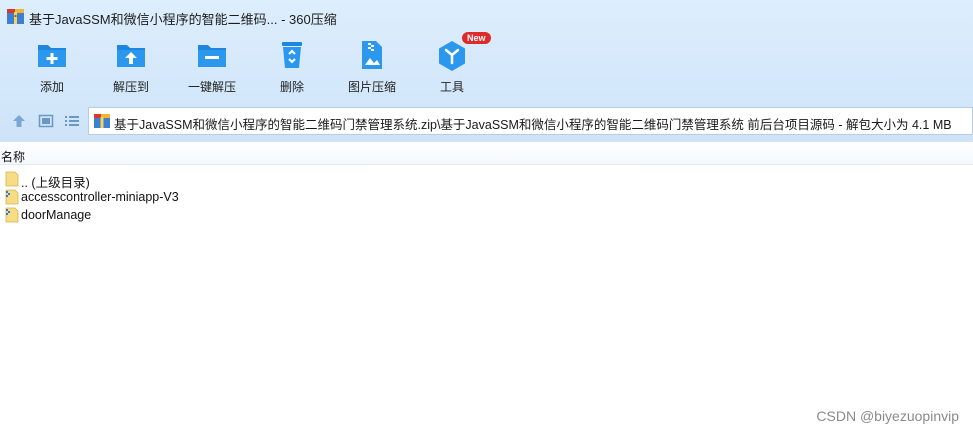 This screenshot has width=973, height=437. I want to click on image-compress-icon, so click(372, 55).